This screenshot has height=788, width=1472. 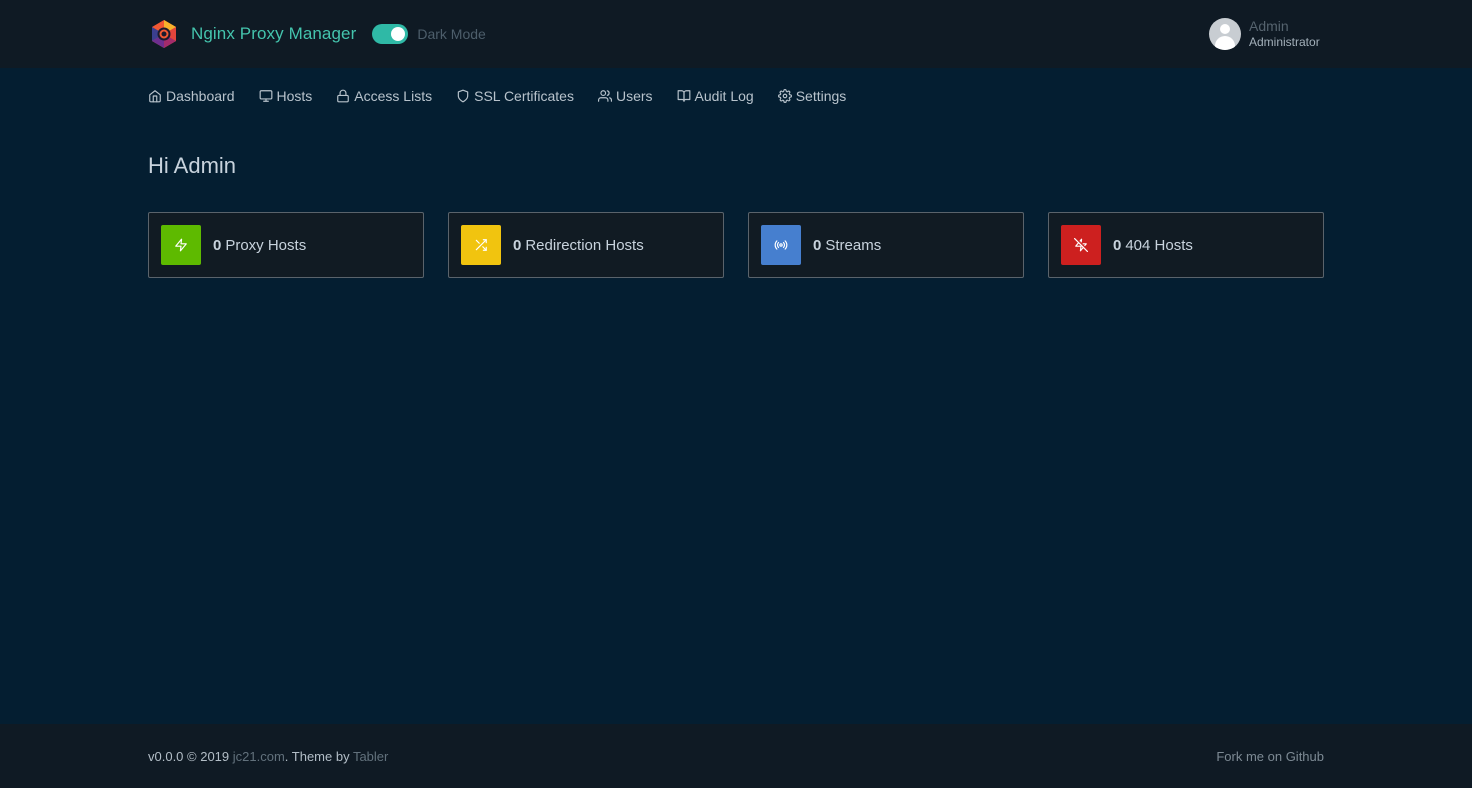 I want to click on book-icon, so click(x=683, y=96).